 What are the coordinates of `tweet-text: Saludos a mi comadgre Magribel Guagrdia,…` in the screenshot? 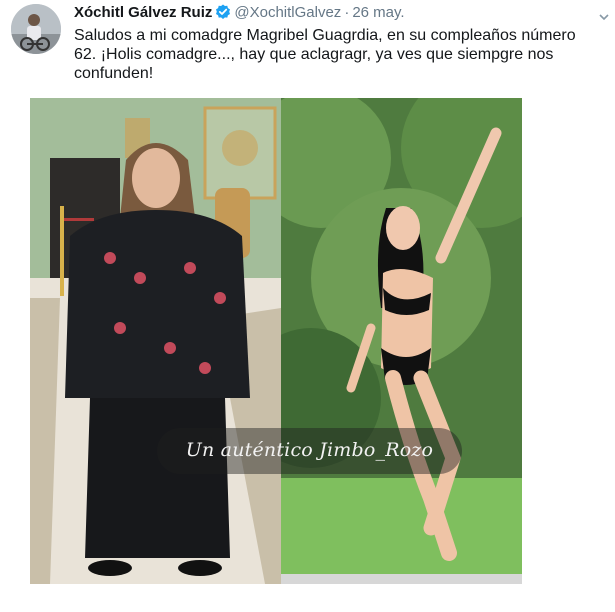 It's located at (325, 54).